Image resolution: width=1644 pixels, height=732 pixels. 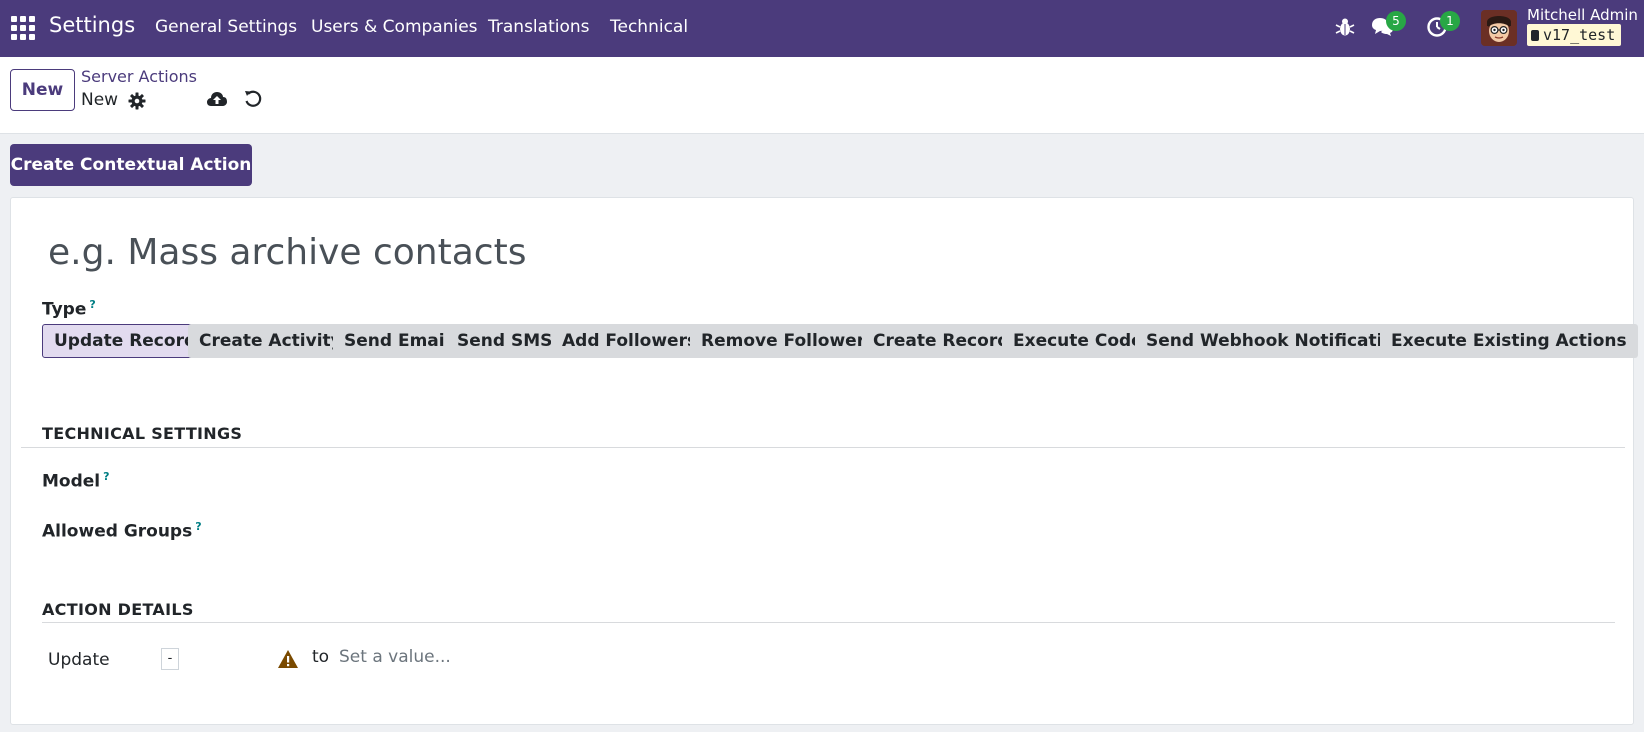 I want to click on type-label-text: Type, so click(x=64, y=309).